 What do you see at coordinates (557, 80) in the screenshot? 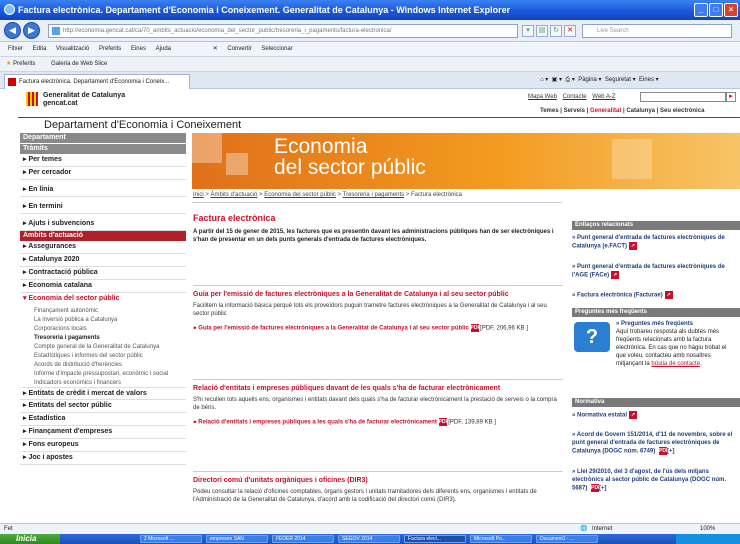
I see `feeds-icon: ▣ ▾` at bounding box center [557, 80].